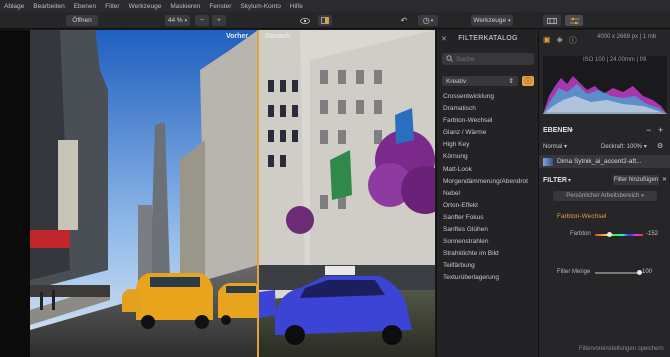  What do you see at coordinates (145, 6) in the screenshot?
I see `menu-item-4: Werkzeuge` at bounding box center [145, 6].